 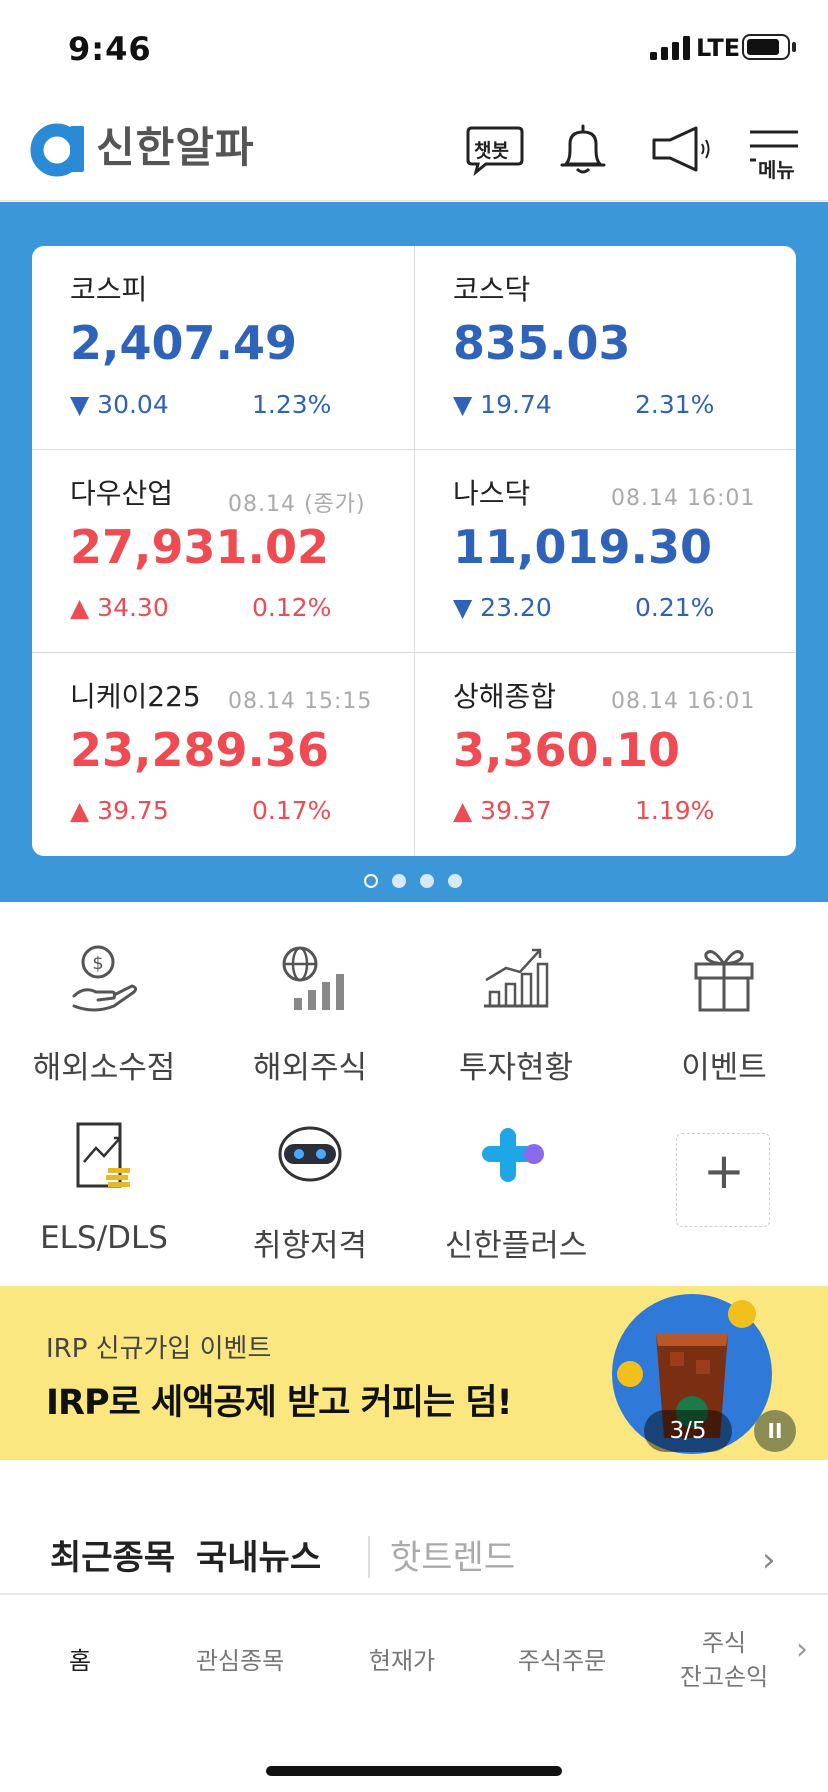 What do you see at coordinates (516, 1246) in the screenshot?
I see `quick-menu-label: 신한플러스` at bounding box center [516, 1246].